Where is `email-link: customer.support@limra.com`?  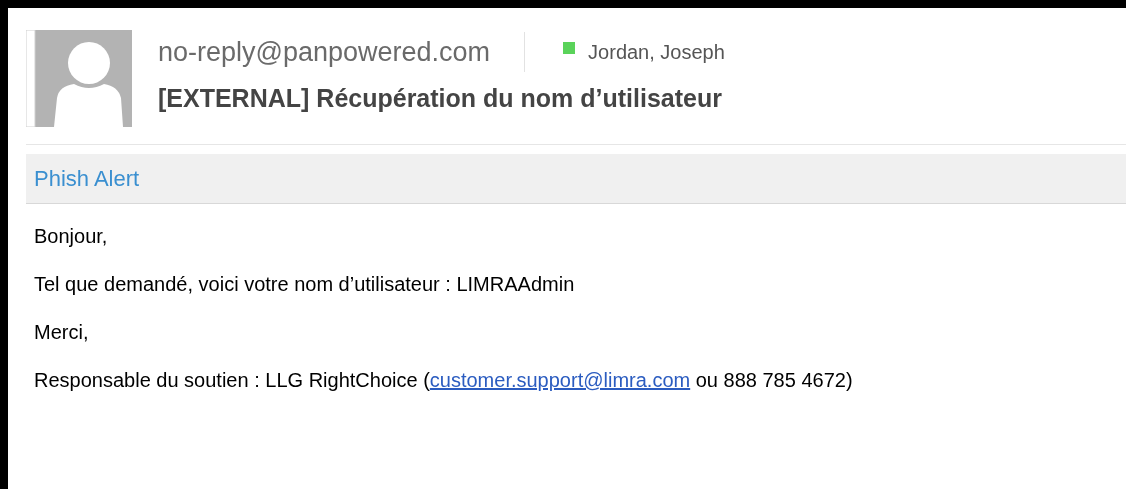
email-link: customer.support@limra.com is located at coordinates (560, 380).